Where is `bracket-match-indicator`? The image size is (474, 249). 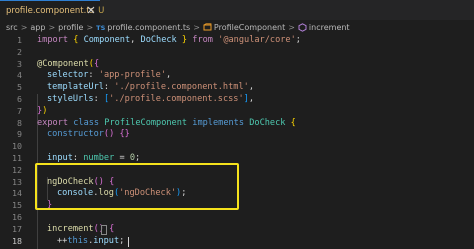
bracket-match-indicator is located at coordinates (104, 229).